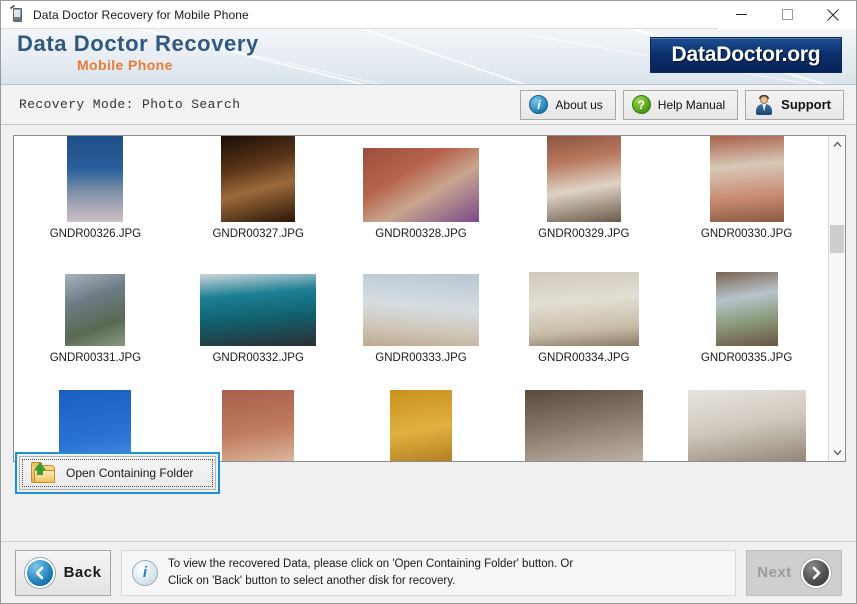  I want to click on file-name-label: GNDR00326.JPG, so click(95, 234).